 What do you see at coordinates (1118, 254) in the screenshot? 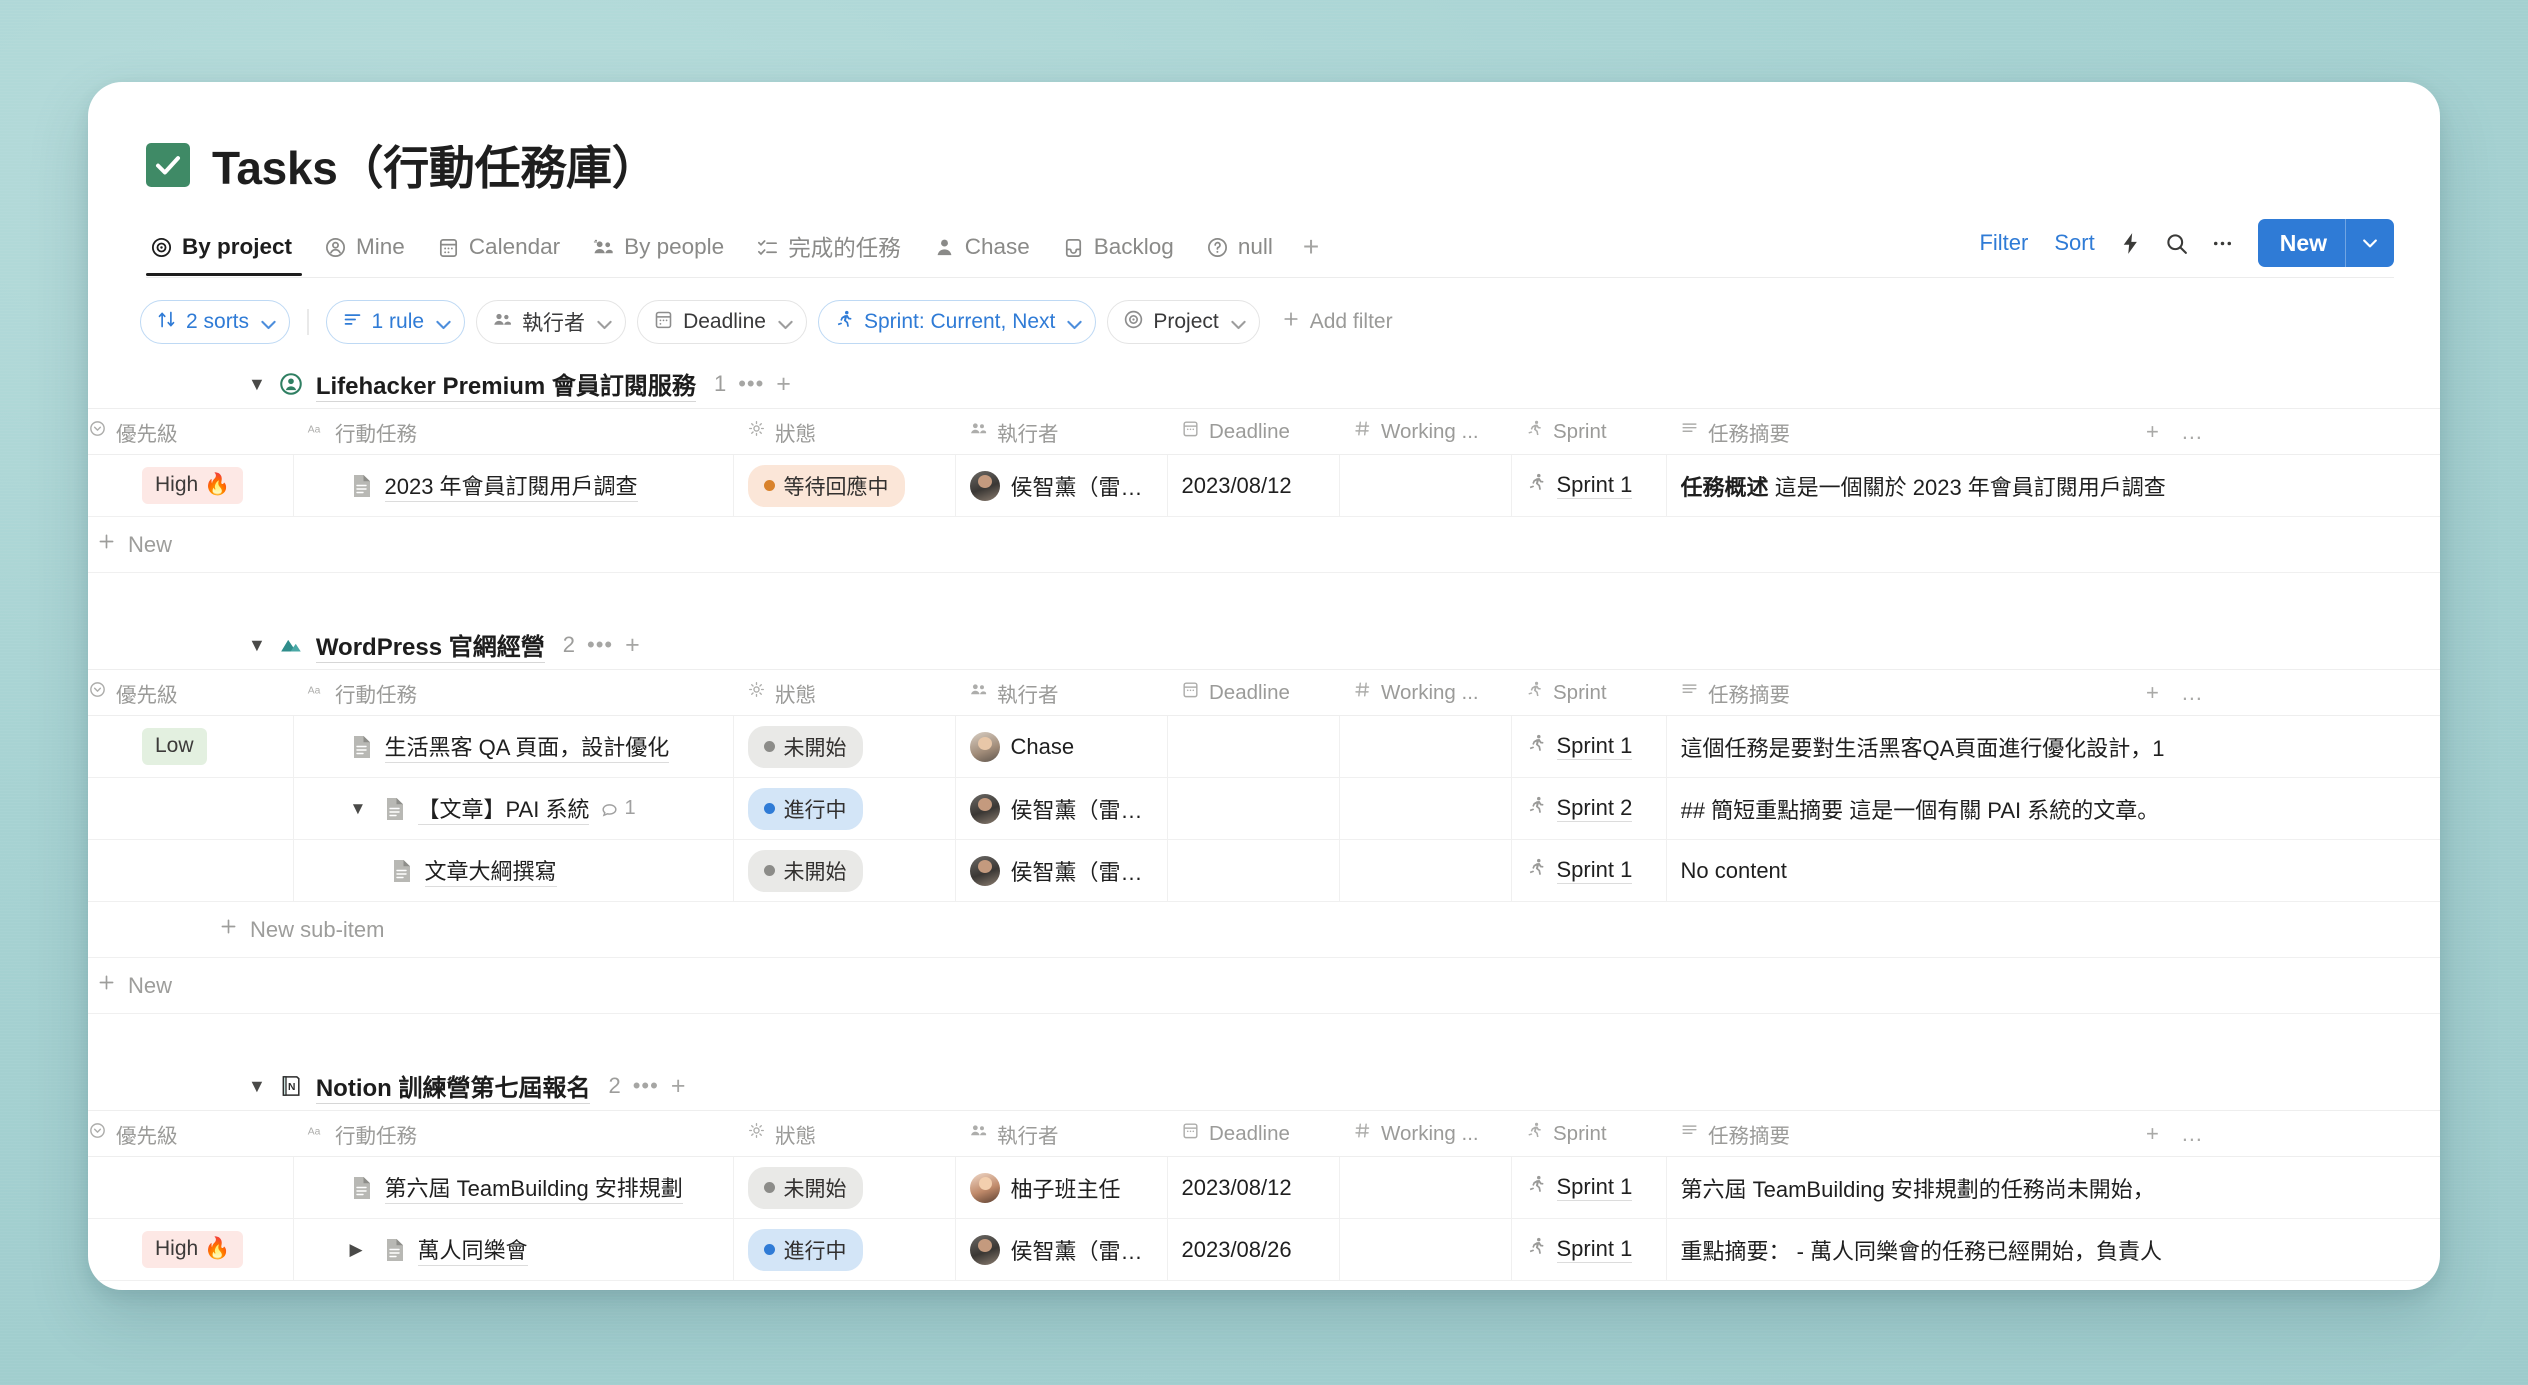
I see `tab-backlog: Backlog` at bounding box center [1118, 254].